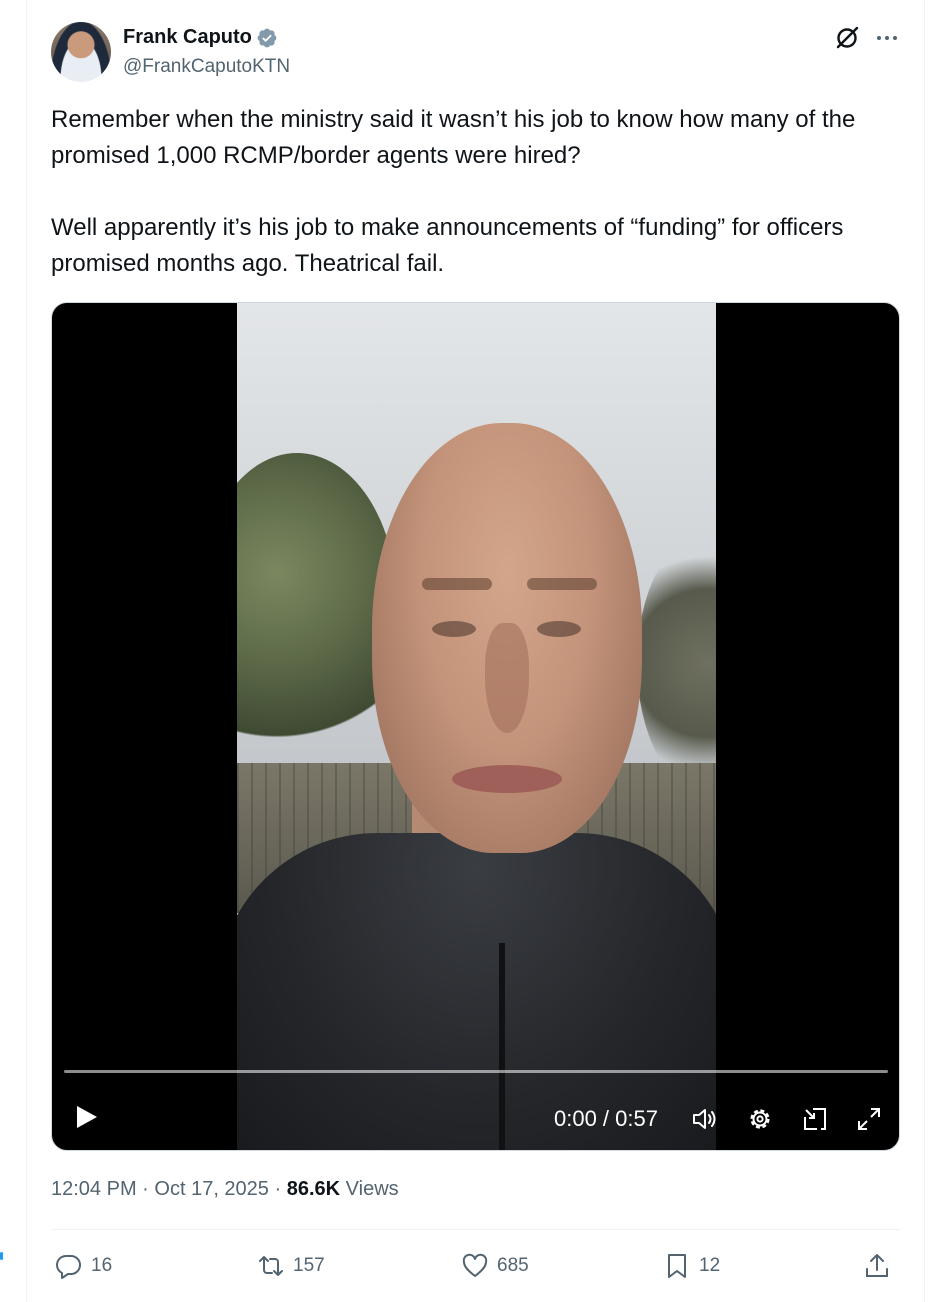 Image resolution: width=934 pixels, height=1302 pixels. What do you see at coordinates (187, 37) in the screenshot?
I see `author-name: Frank Caputo` at bounding box center [187, 37].